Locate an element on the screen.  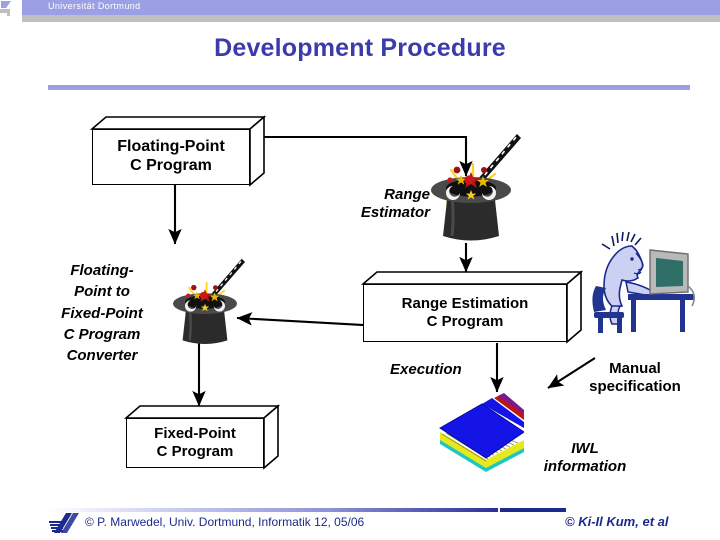
university-name: Universität Dortmund is located at coordinates (94, 6).